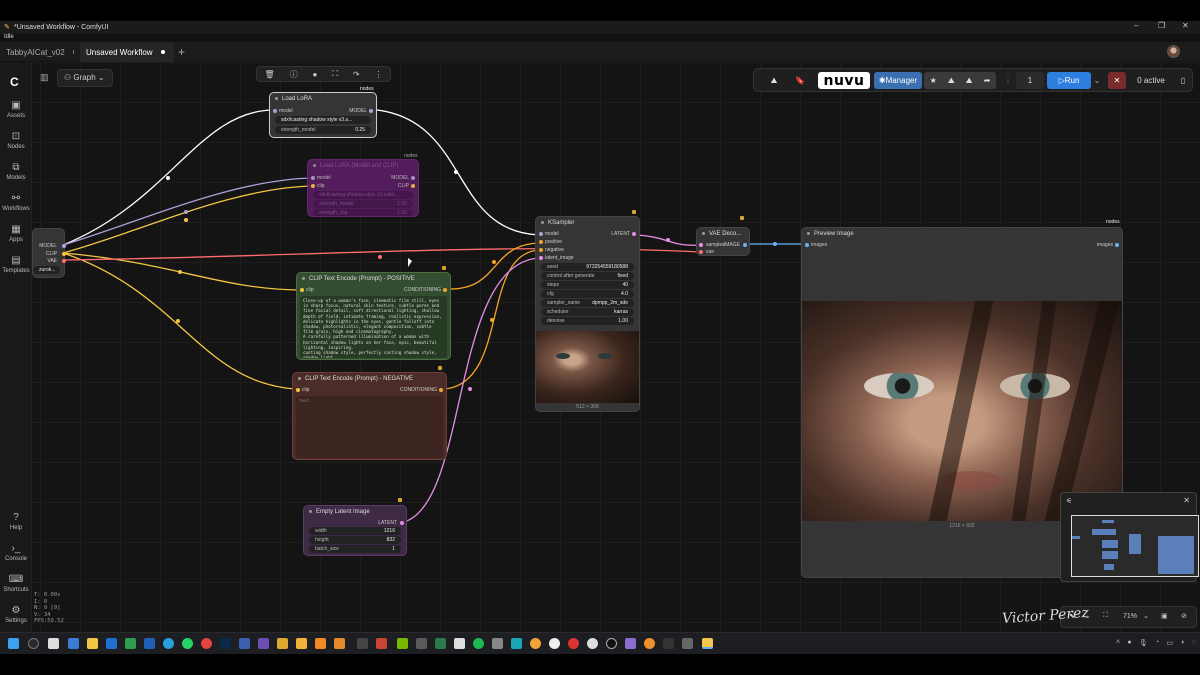  Describe the element at coordinates (92, 643) in the screenshot. I see `file-explorer-icon` at that location.